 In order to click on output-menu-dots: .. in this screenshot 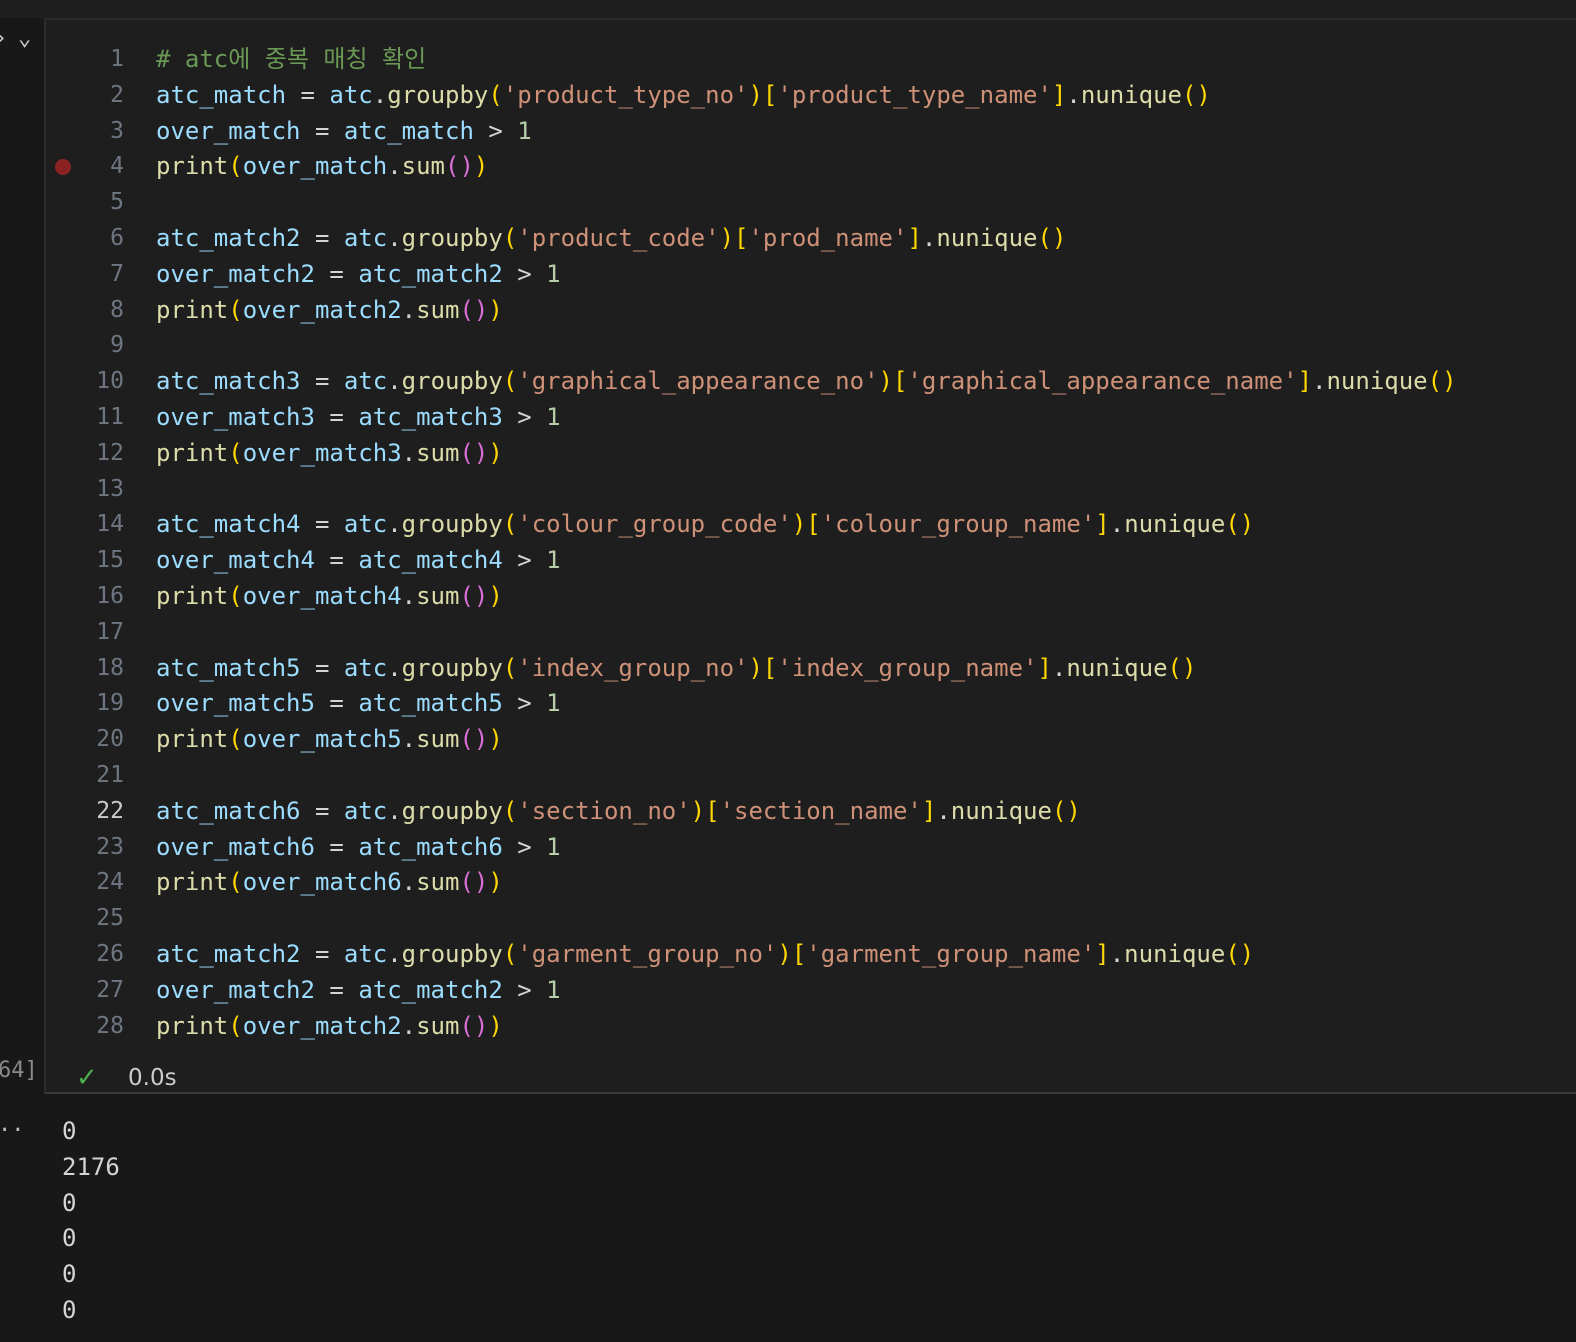, I will do `click(12, 1124)`.